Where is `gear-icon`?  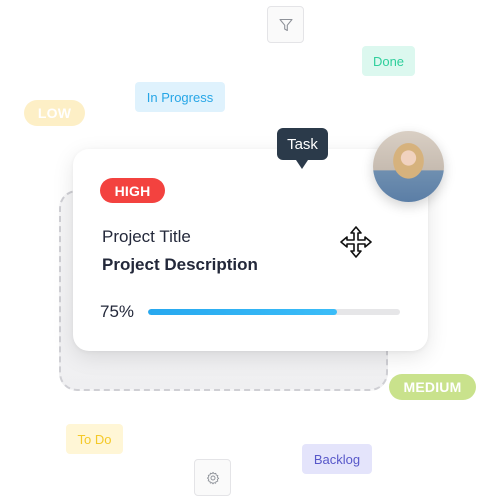 gear-icon is located at coordinates (212, 477).